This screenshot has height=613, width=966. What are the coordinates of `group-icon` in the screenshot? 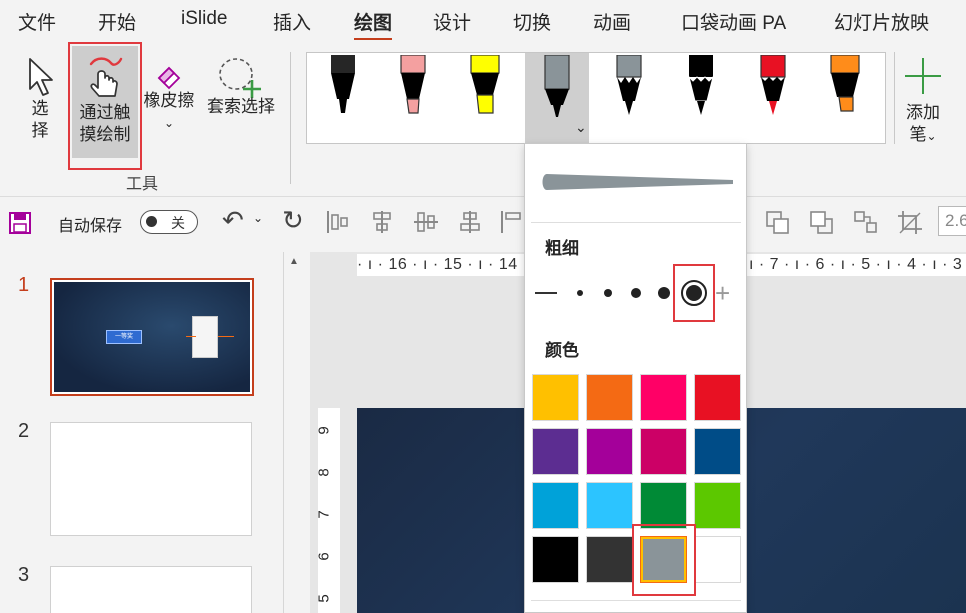 It's located at (866, 222).